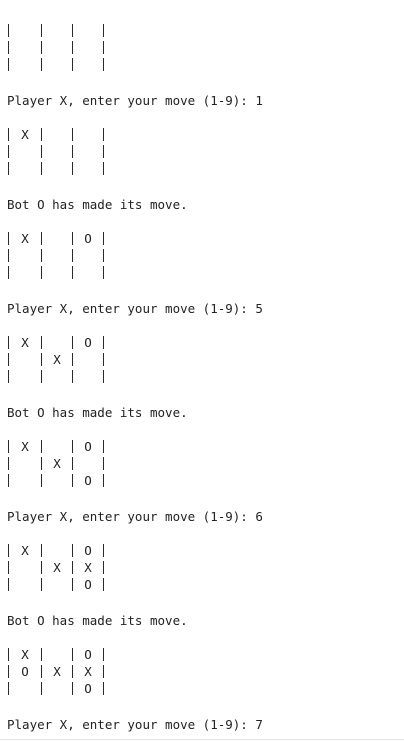 This screenshot has height=741, width=404. What do you see at coordinates (135, 308) in the screenshot?
I see `player-prompt: Player X, enter your move (1-9): 5` at bounding box center [135, 308].